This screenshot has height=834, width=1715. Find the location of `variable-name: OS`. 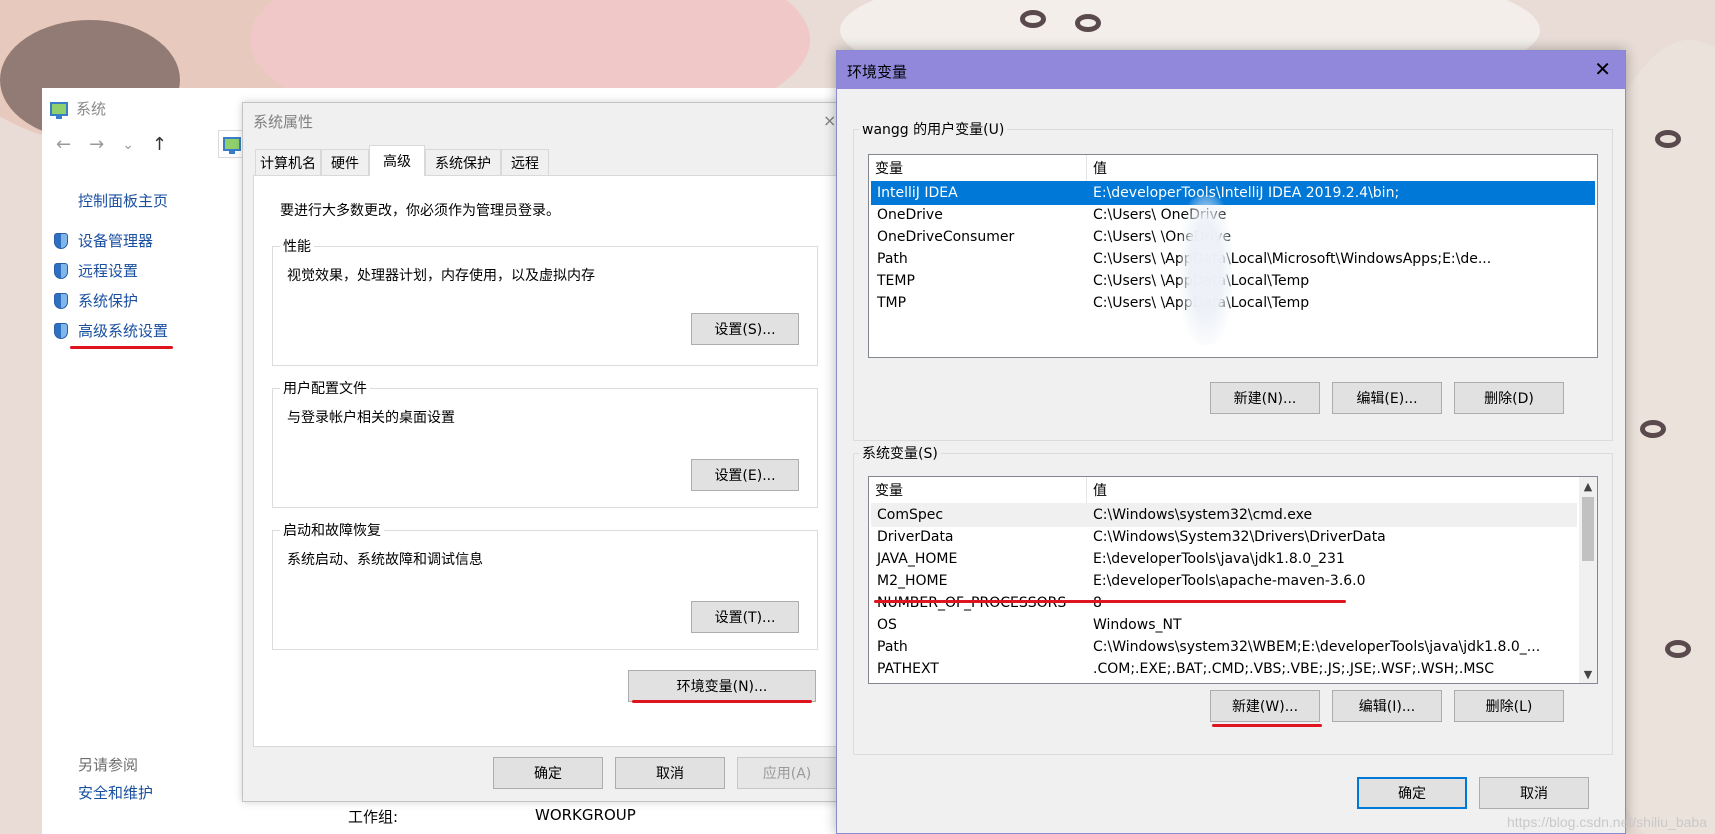

variable-name: OS is located at coordinates (887, 625).